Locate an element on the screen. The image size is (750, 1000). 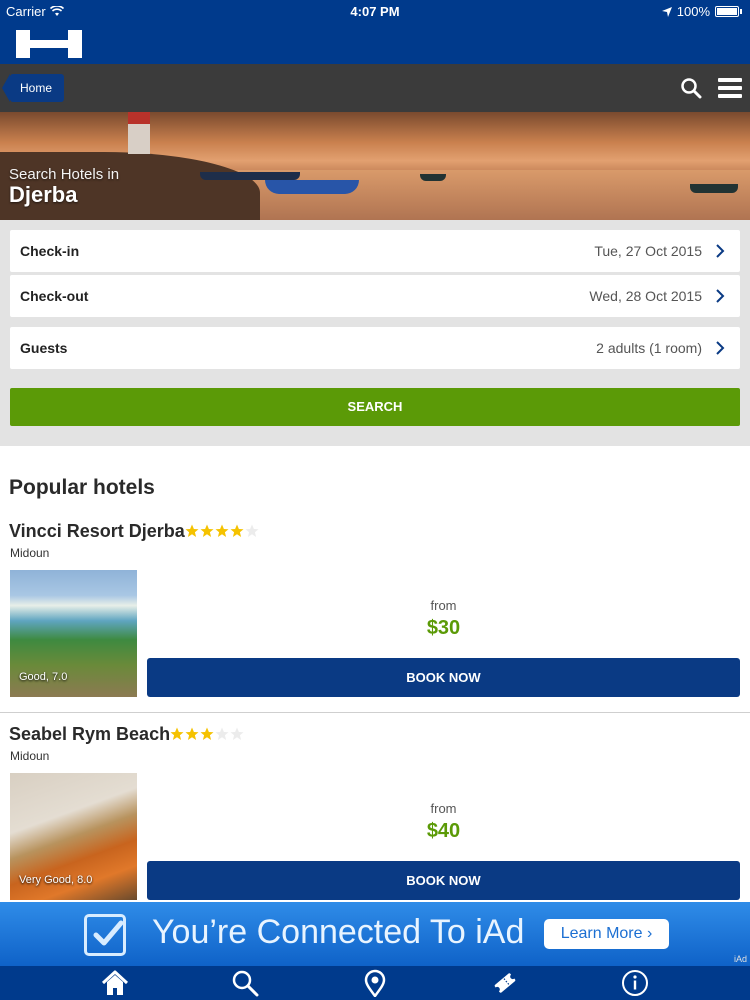
checkin-value: Tue, 27 Oct 2015 is located at coordinates (648, 251).